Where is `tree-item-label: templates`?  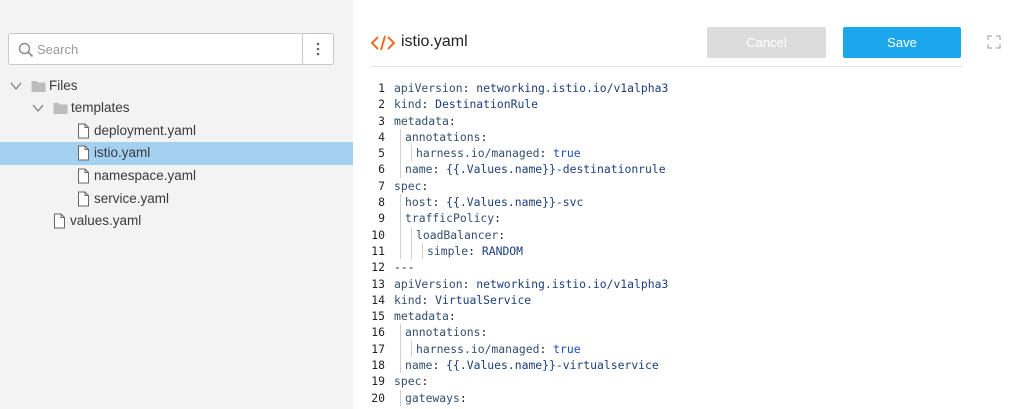
tree-item-label: templates is located at coordinates (100, 107).